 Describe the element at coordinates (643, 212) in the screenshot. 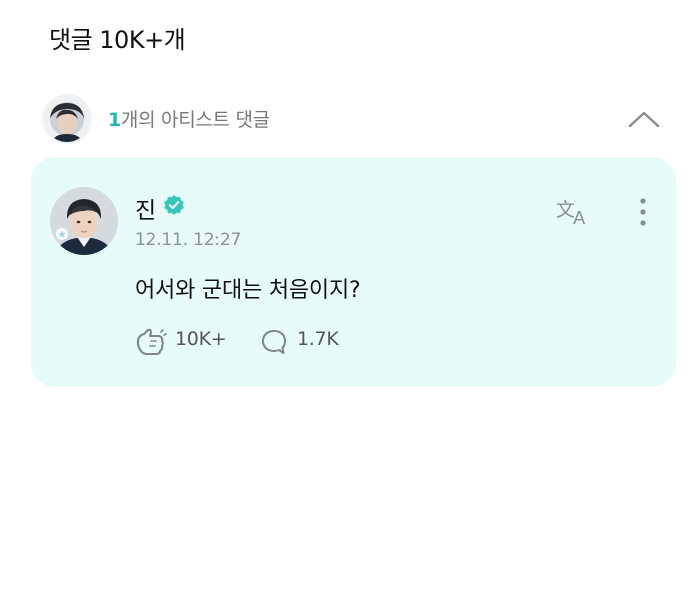

I see `more-vertical-icon` at that location.